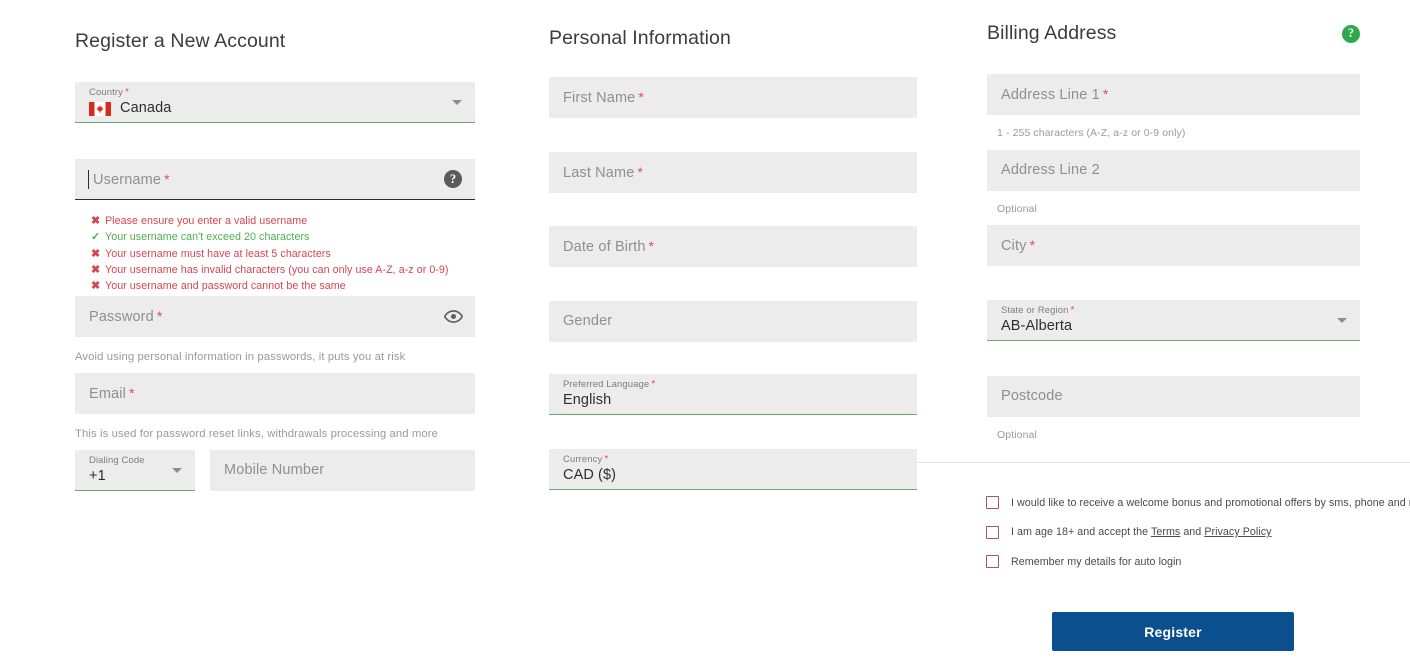 The image size is (1410, 668). What do you see at coordinates (112, 393) in the screenshot?
I see `email-placeholder: Email *` at bounding box center [112, 393].